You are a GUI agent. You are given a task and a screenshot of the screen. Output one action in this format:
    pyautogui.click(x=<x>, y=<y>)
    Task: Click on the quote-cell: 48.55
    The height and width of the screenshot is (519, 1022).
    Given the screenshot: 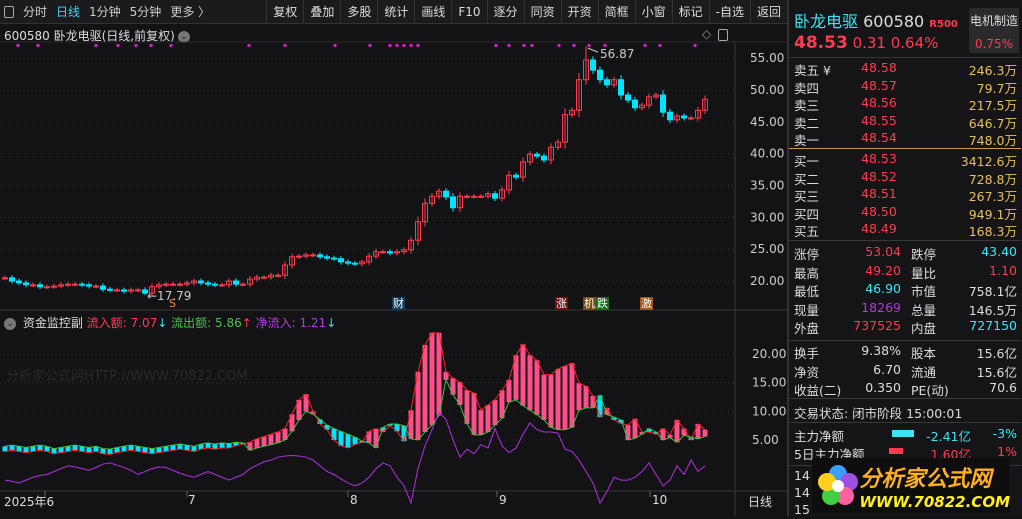 What is the action you would take?
    pyautogui.click(x=879, y=120)
    